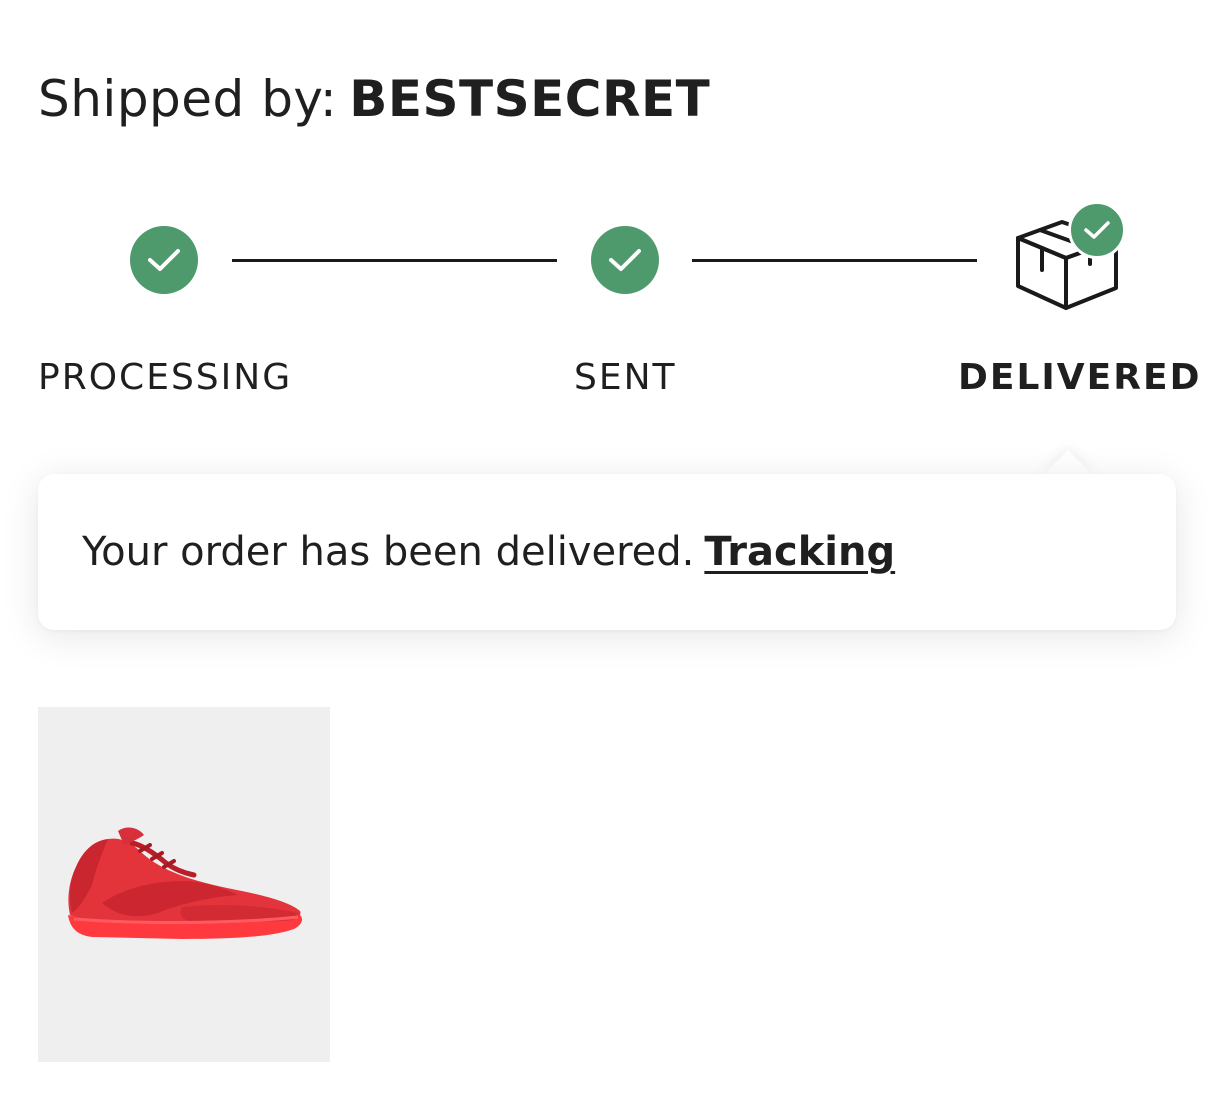 This screenshot has height=1114, width=1228. What do you see at coordinates (530, 99) in the screenshot?
I see `carrier-name: BESTSECRET` at bounding box center [530, 99].